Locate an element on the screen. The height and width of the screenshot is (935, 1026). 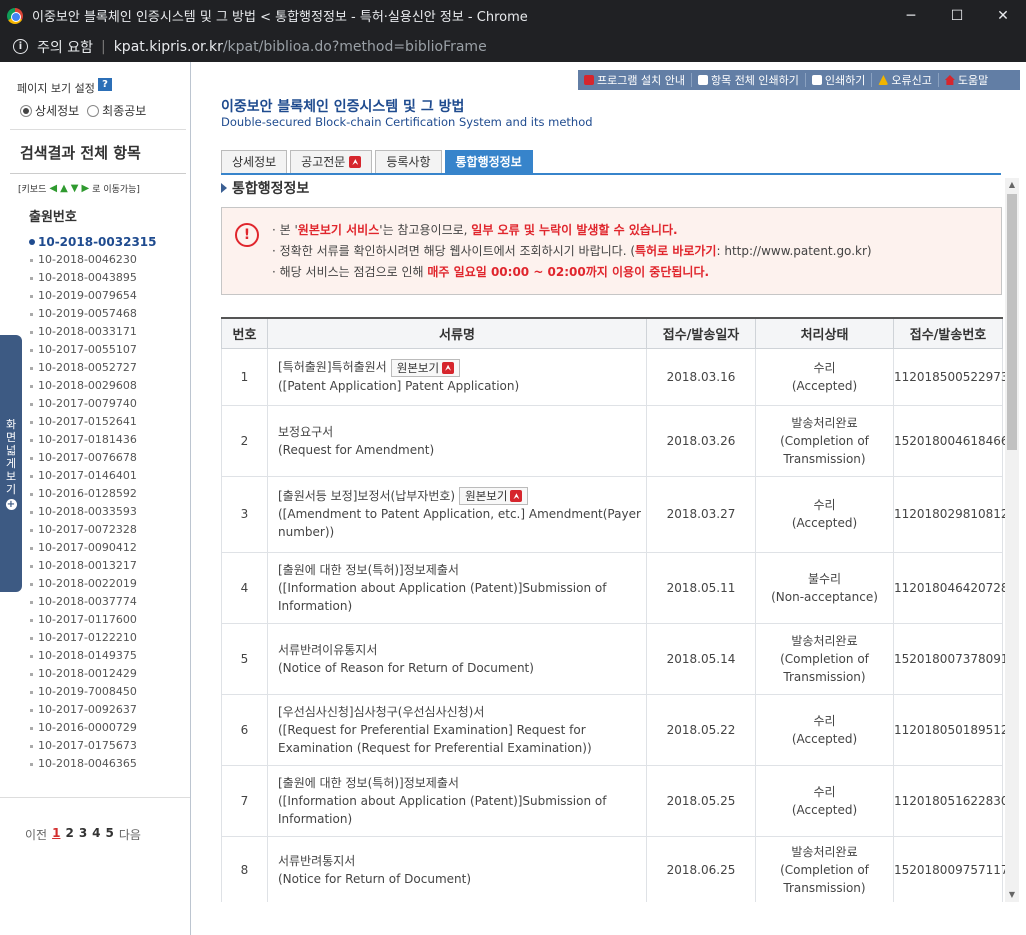
pager-page-4: 4 is located at coordinates (96, 834).